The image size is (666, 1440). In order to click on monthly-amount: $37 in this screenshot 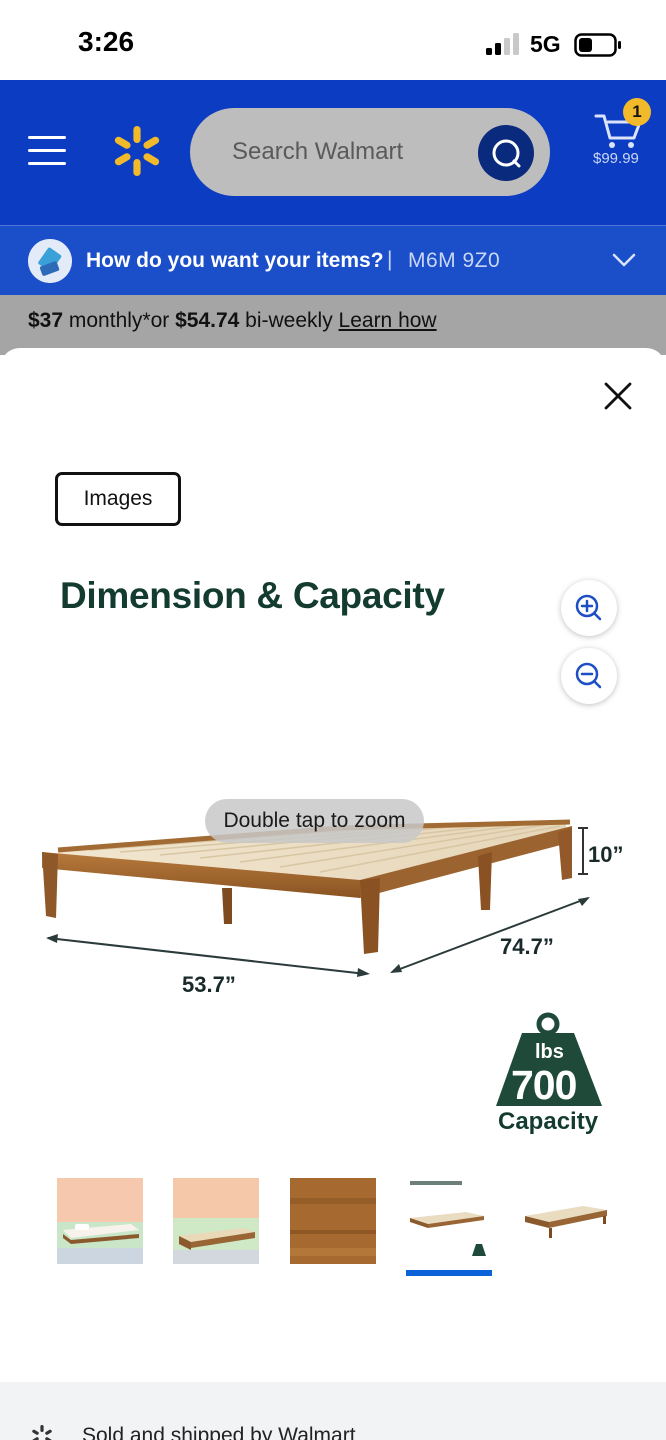, I will do `click(46, 320)`.